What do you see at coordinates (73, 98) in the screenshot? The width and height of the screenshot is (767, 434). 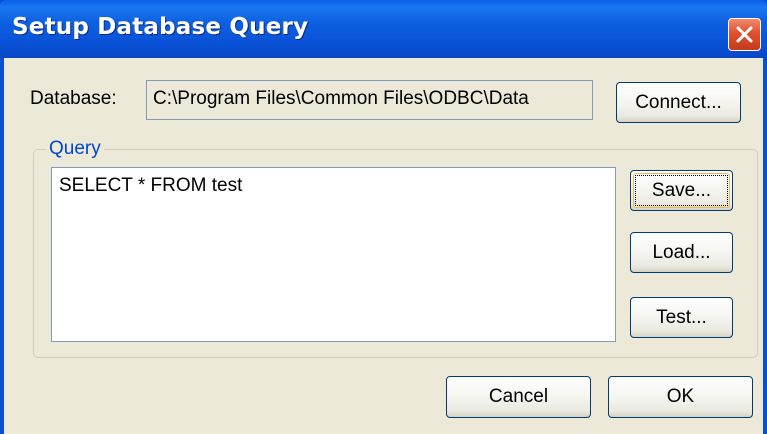 I see `database-label: Database:` at bounding box center [73, 98].